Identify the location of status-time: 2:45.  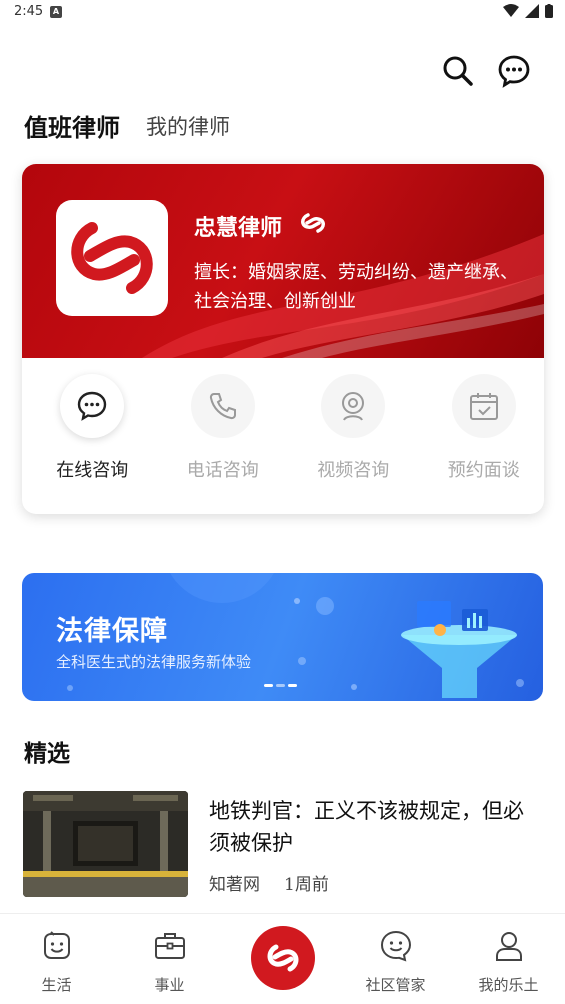
(29, 11).